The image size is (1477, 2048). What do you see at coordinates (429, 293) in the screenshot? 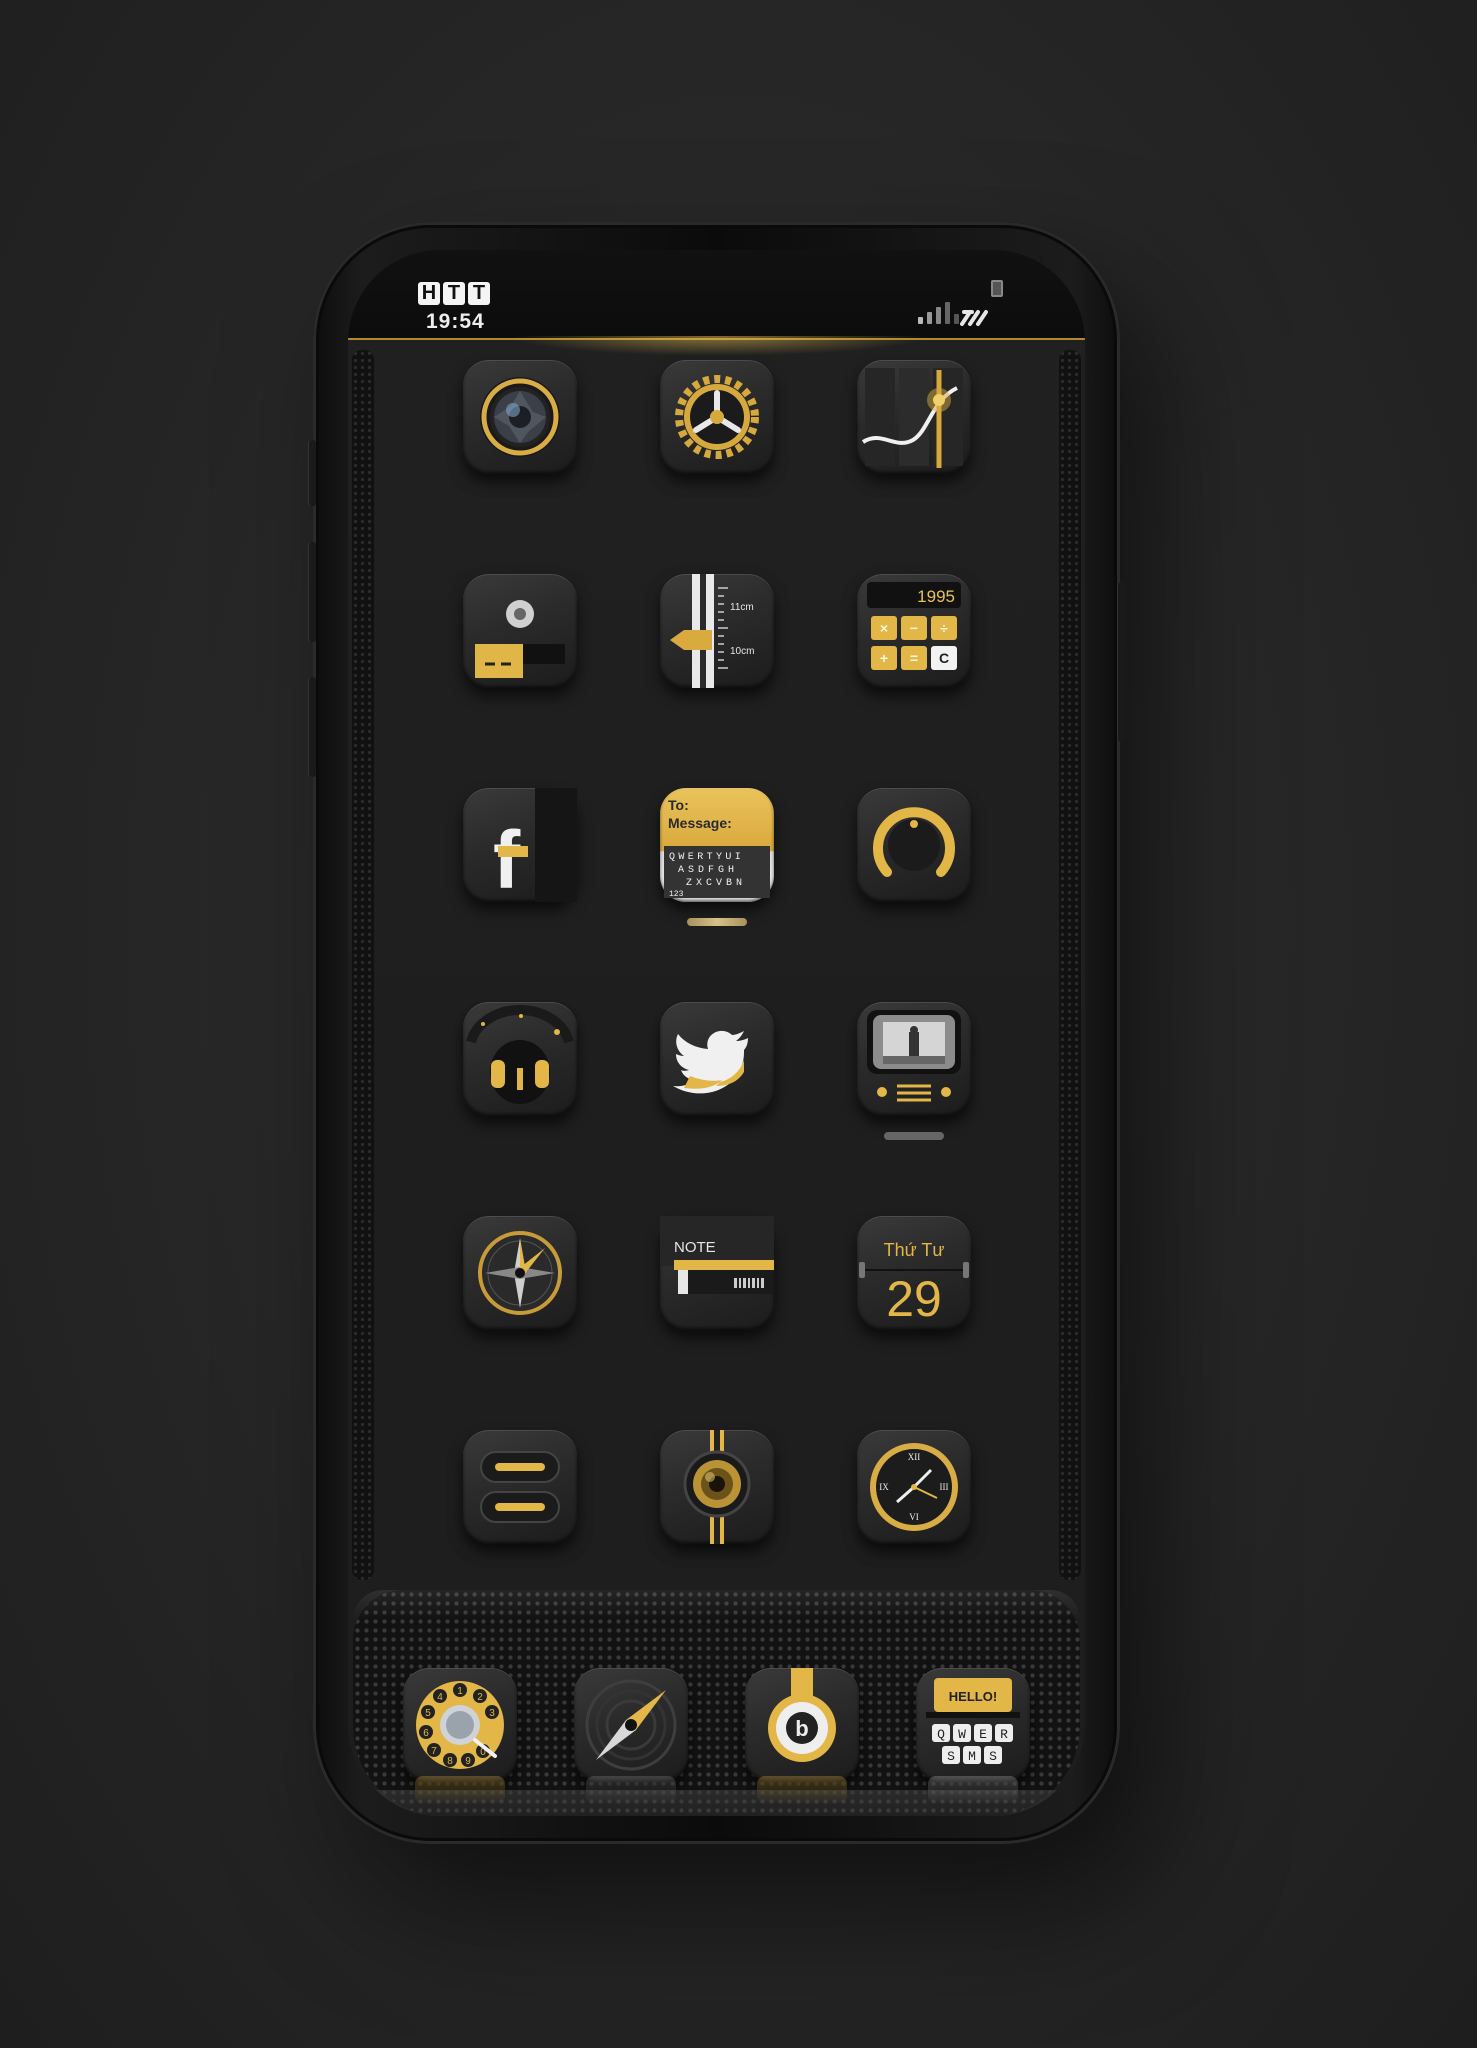
I see `carrier-letter: H` at bounding box center [429, 293].